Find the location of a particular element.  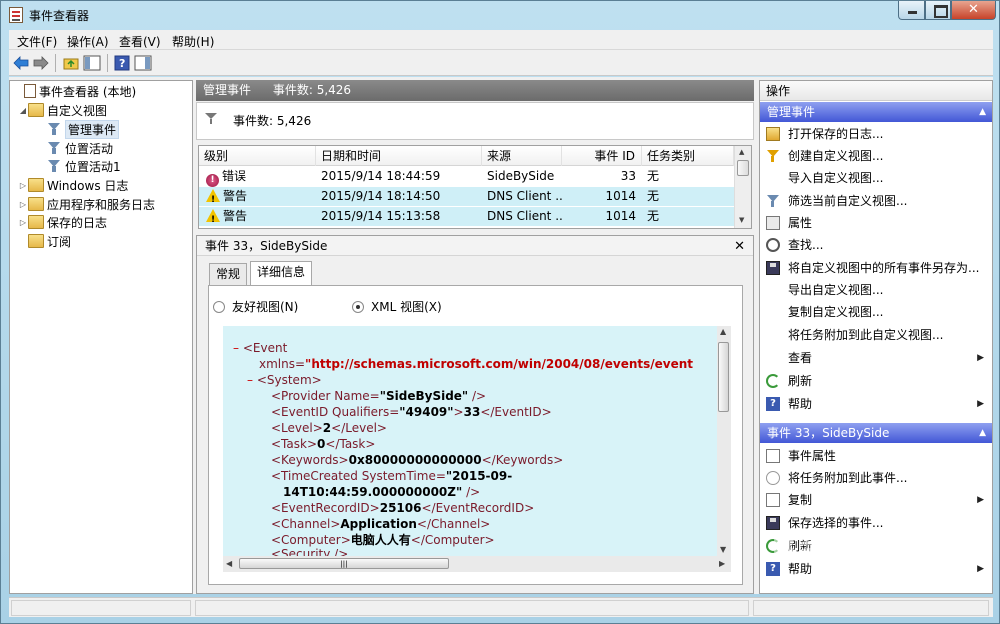

back-arrow-icon is located at coordinates (21, 63).